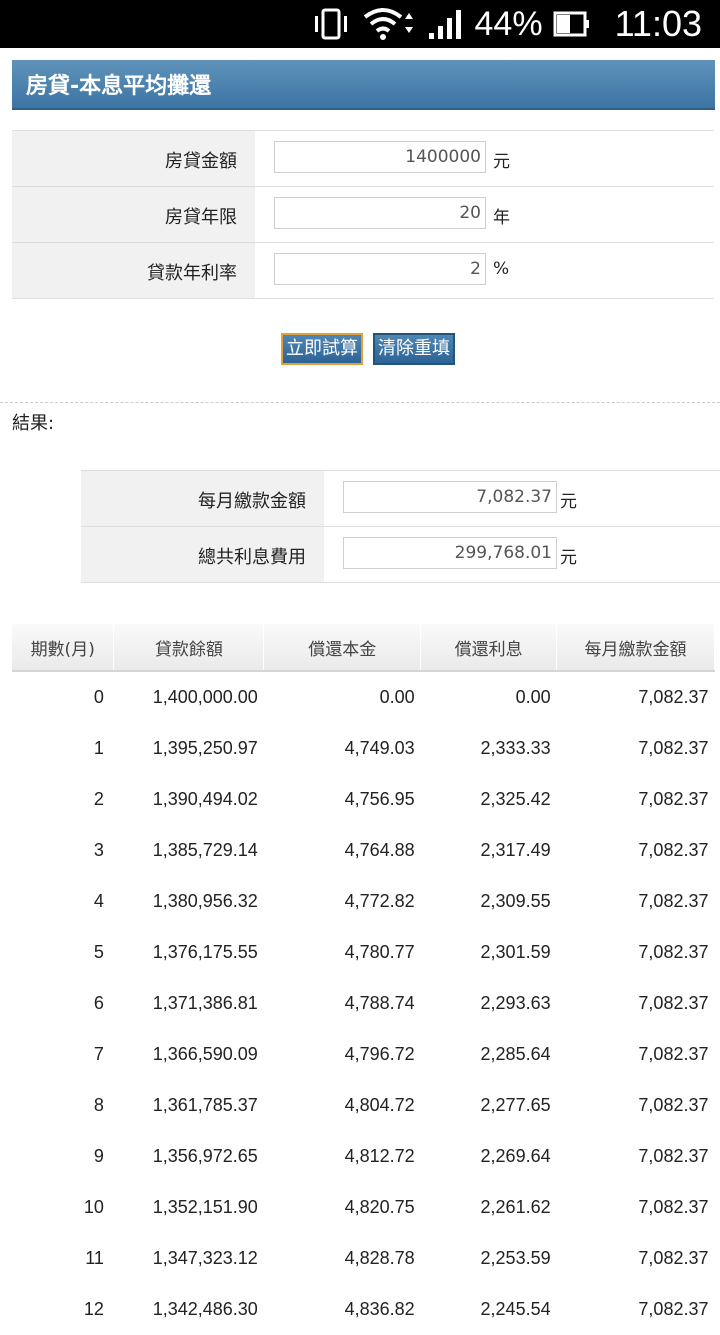 The image size is (720, 1335). I want to click on table-cell: 4,764.88, so click(379, 850).